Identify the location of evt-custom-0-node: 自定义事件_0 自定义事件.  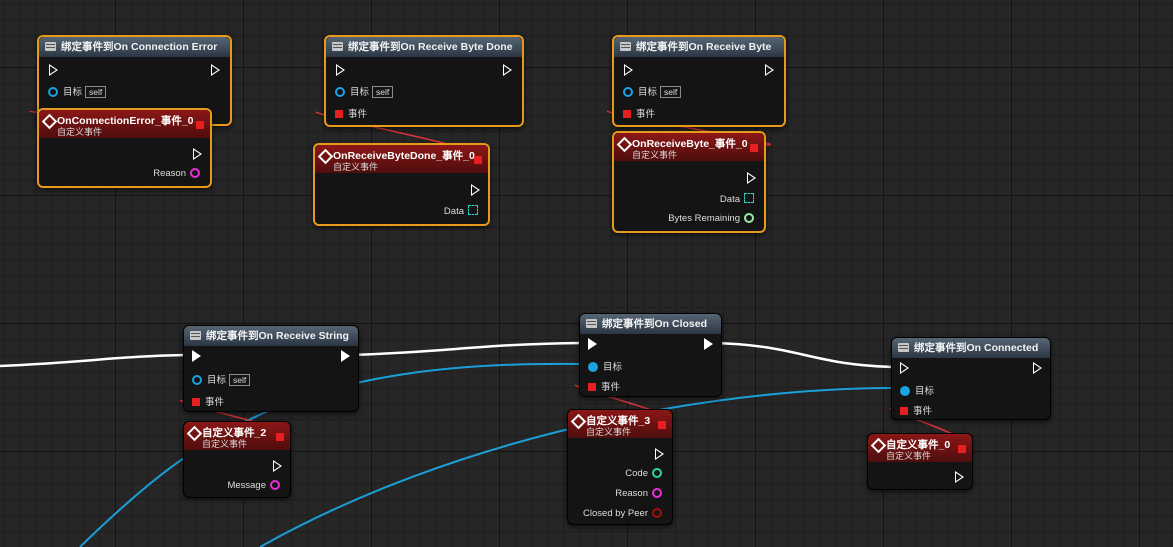
(920, 461).